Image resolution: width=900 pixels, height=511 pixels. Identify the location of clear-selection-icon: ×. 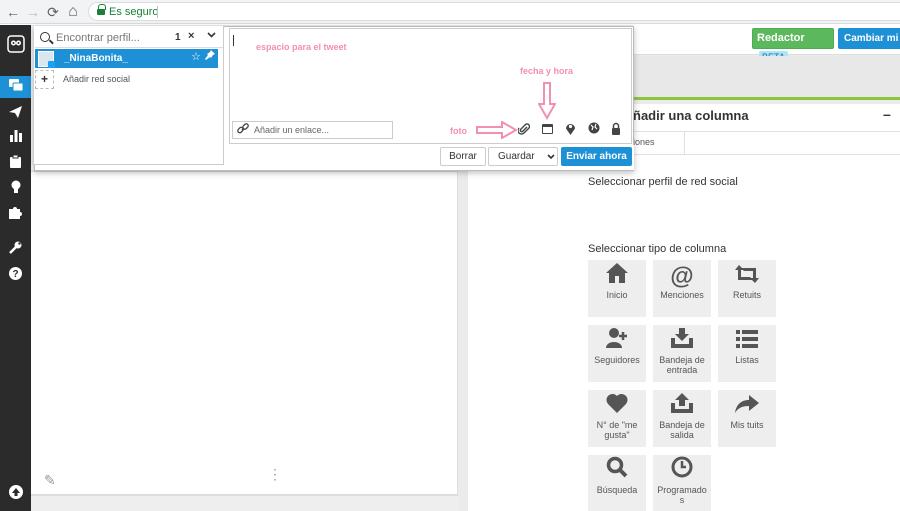
(191, 36).